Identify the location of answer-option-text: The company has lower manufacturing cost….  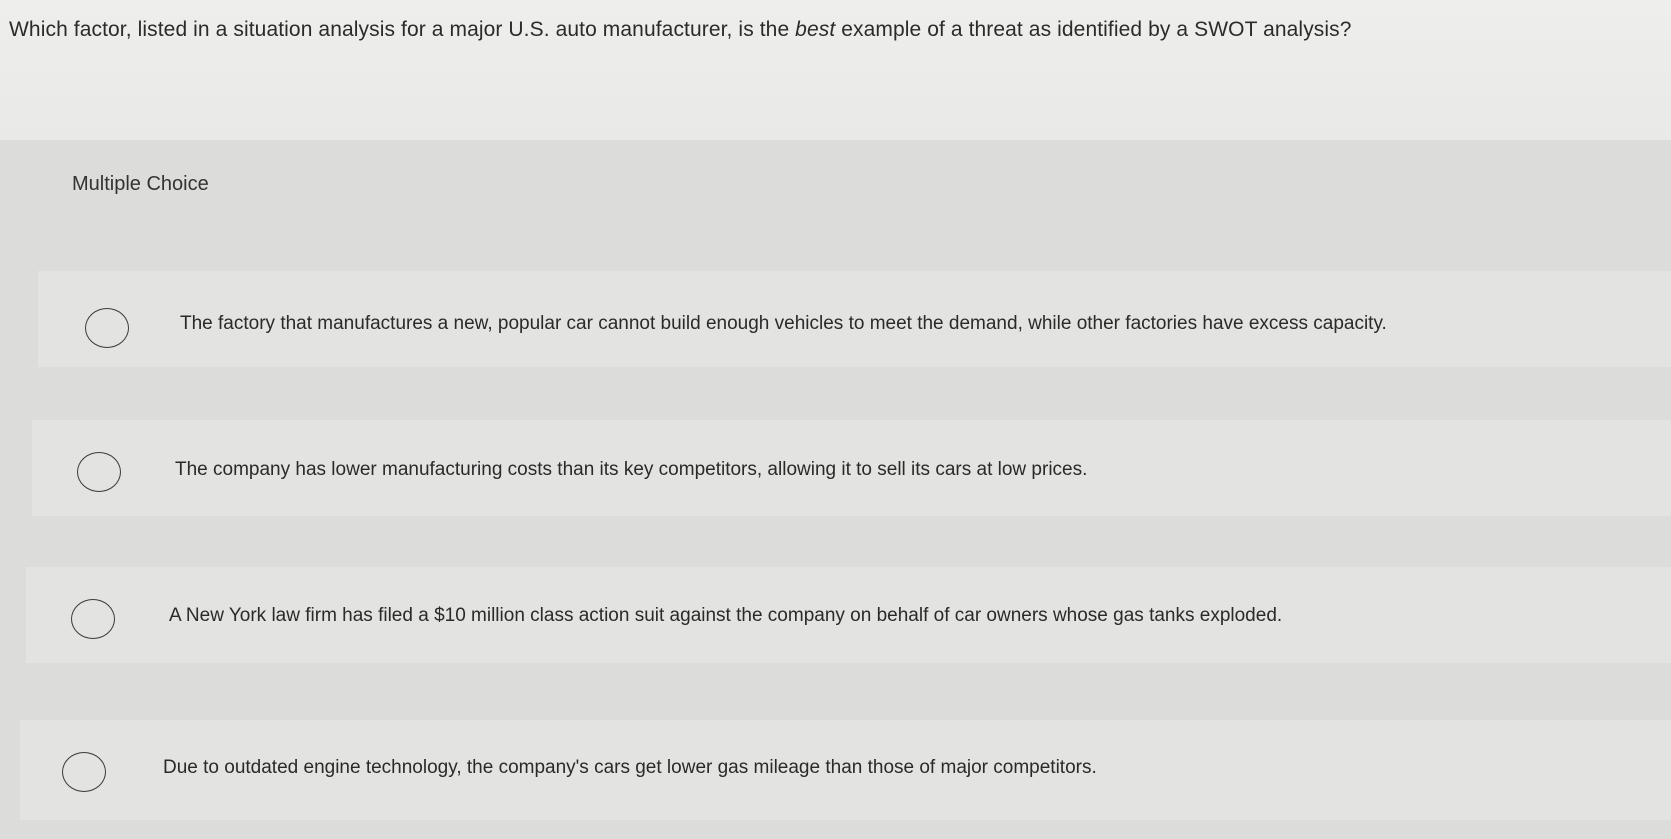
(631, 469).